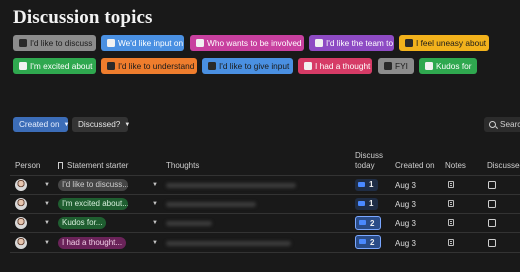 This screenshot has width=520, height=272. I want to click on search-button: Search, so click(502, 124).